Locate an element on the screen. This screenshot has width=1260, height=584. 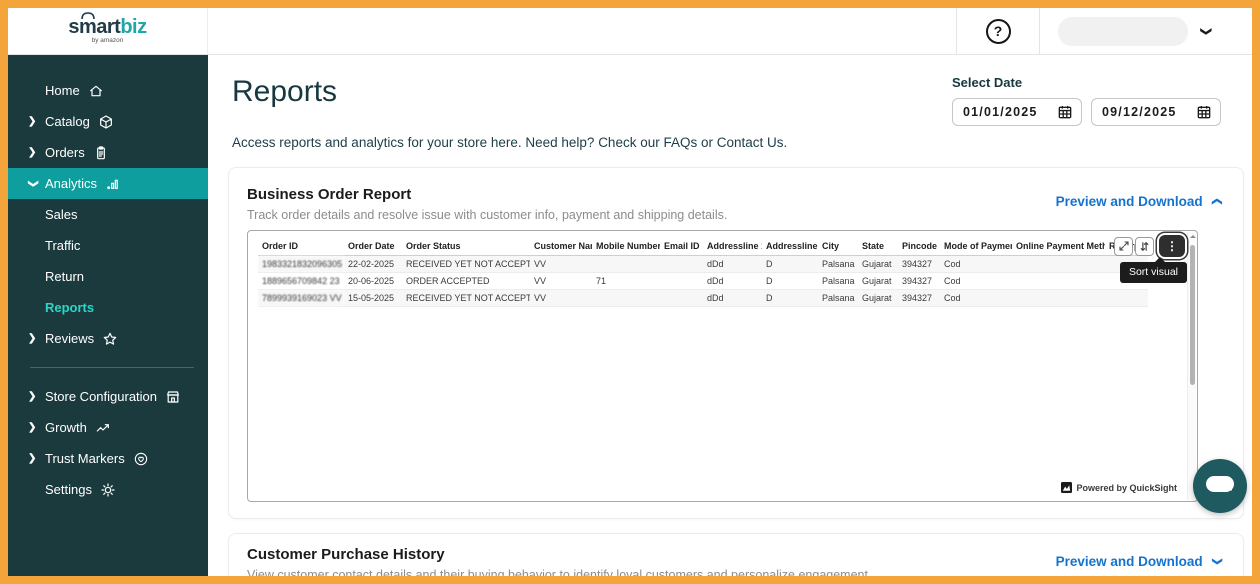
contact-us-link: Contact Us is located at coordinates (750, 142).